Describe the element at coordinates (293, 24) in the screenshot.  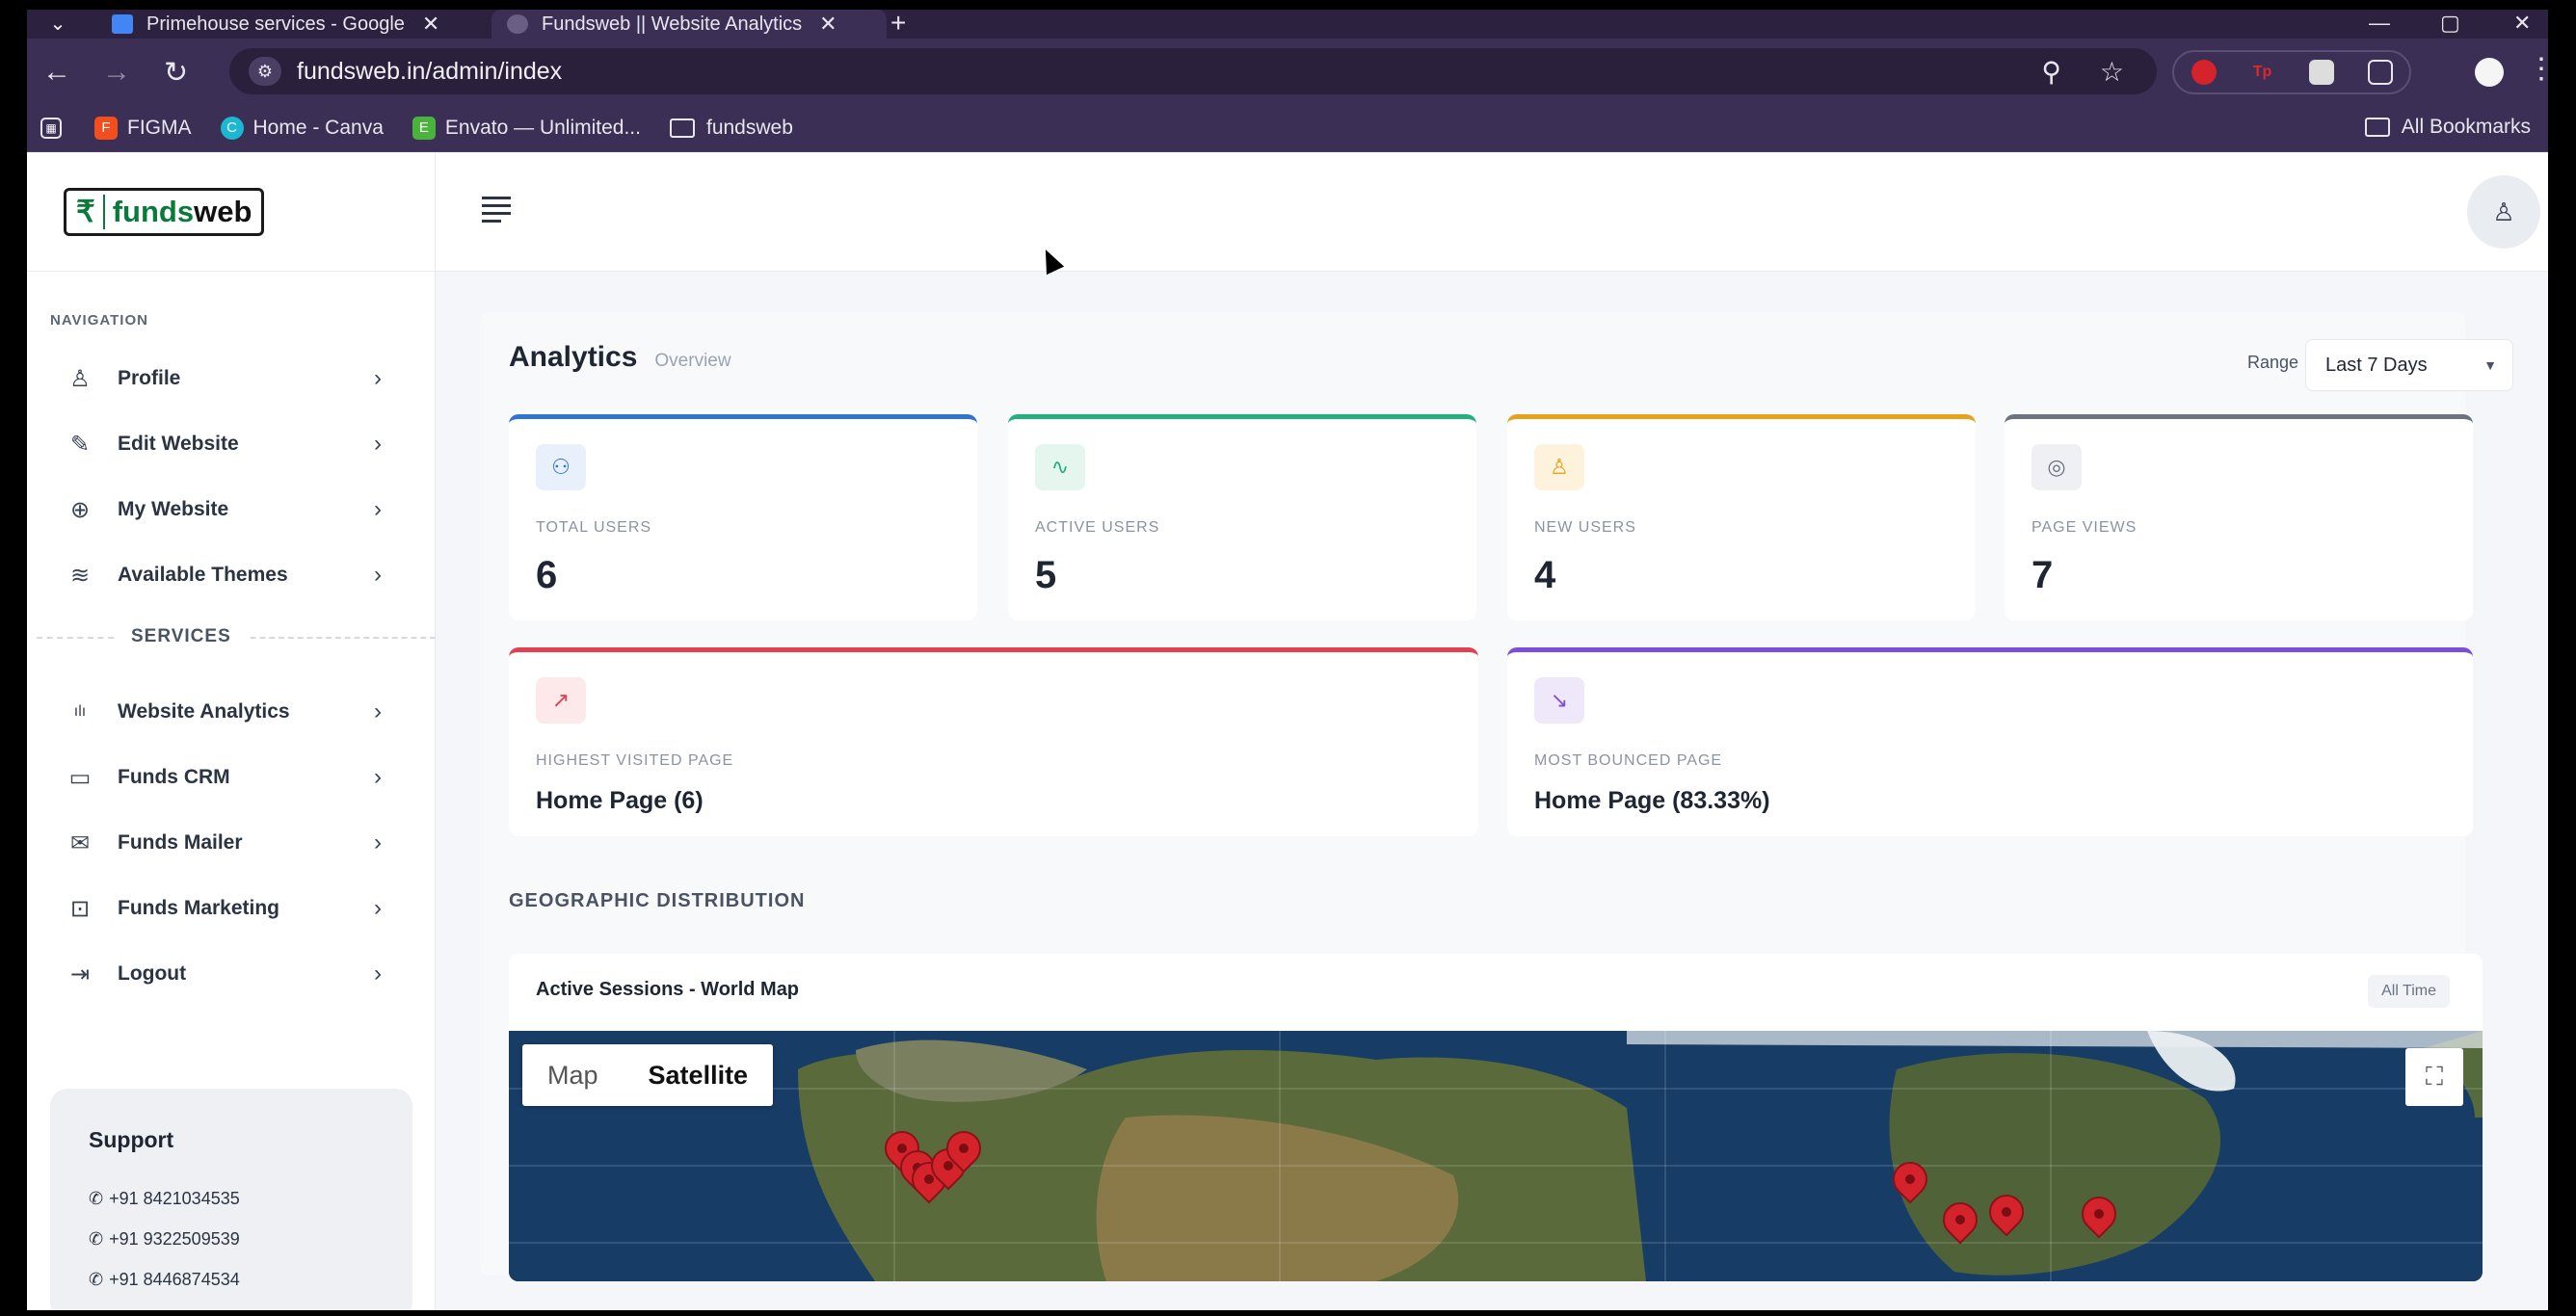
I see `tab-primehouse: Primehouse services - Google ✕` at that location.